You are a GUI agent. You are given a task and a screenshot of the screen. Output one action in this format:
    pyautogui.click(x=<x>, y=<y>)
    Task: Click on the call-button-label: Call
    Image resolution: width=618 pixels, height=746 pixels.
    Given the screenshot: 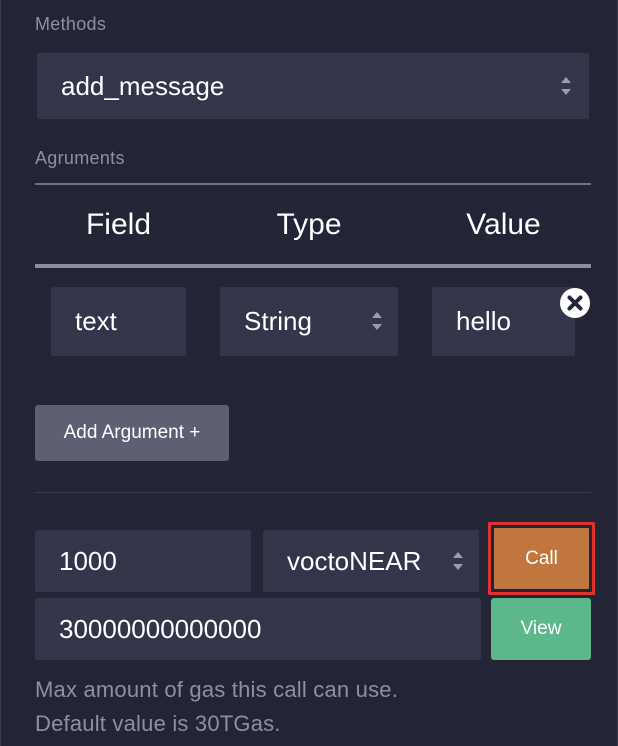 What is the action you would take?
    pyautogui.click(x=541, y=558)
    